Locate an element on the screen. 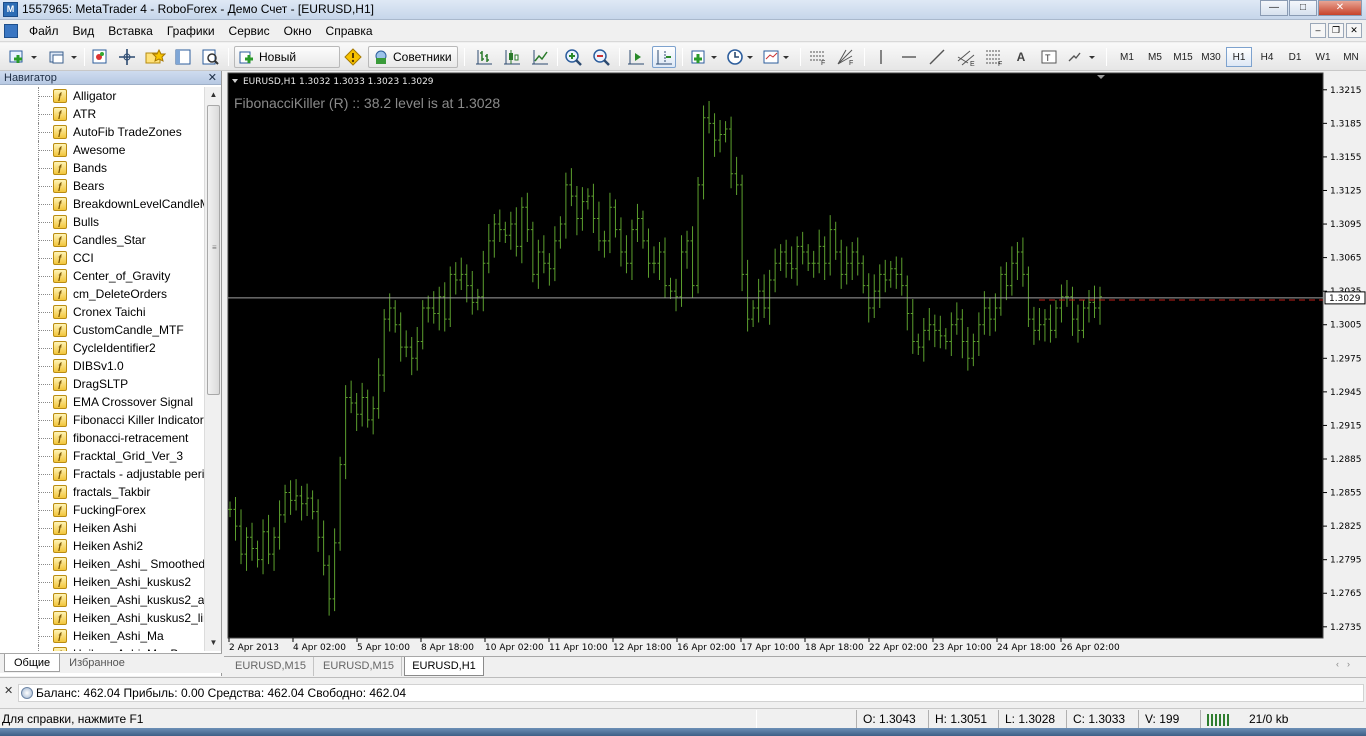 This screenshot has width=1366, height=736. new-chart-button is located at coordinates (23, 57).